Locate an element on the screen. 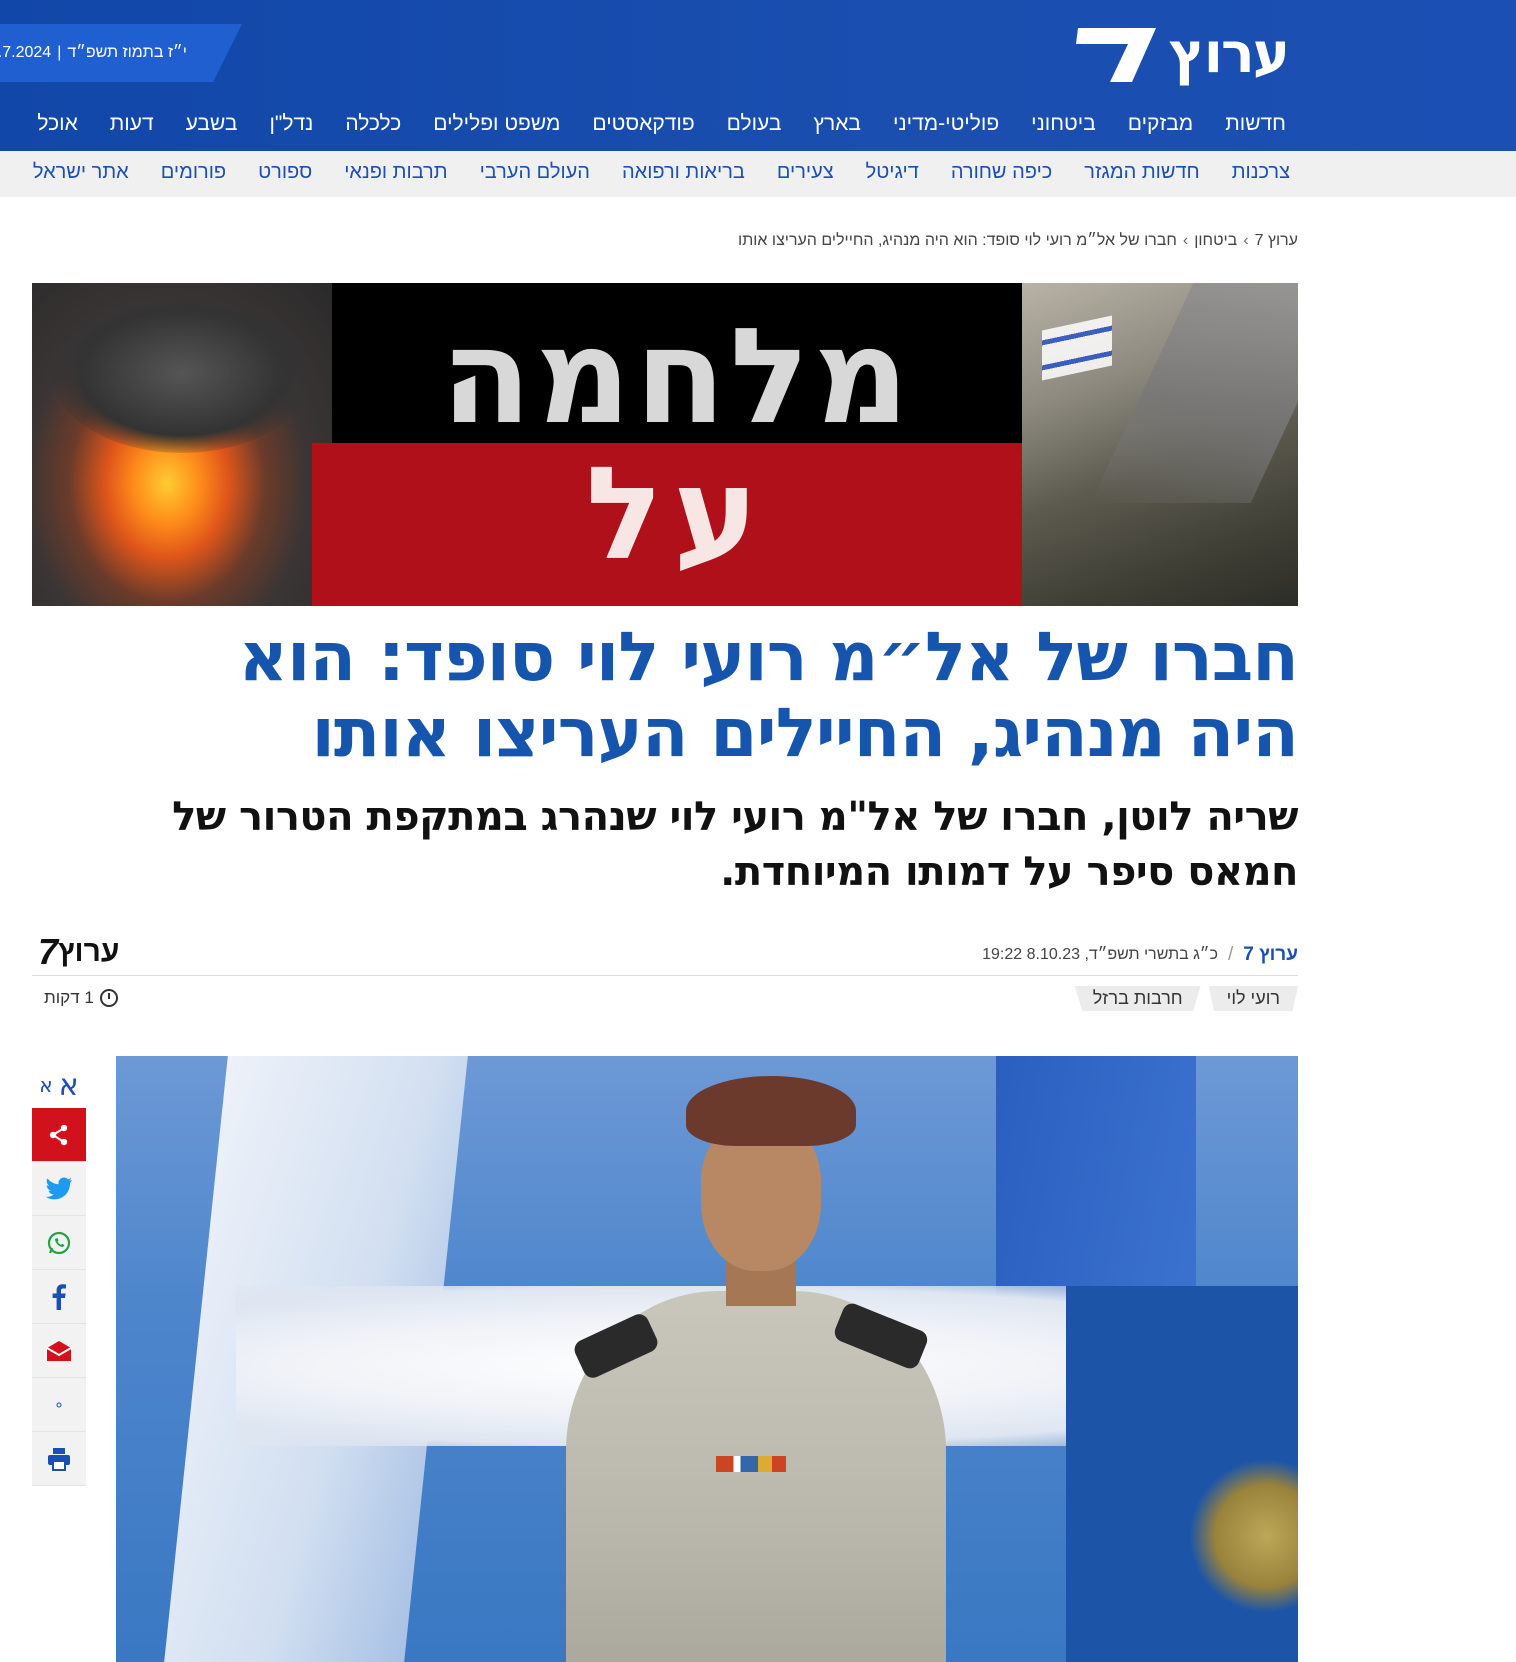 The width and height of the screenshot is (1516, 1662). whatsapp-share-button is located at coordinates (59, 1243).